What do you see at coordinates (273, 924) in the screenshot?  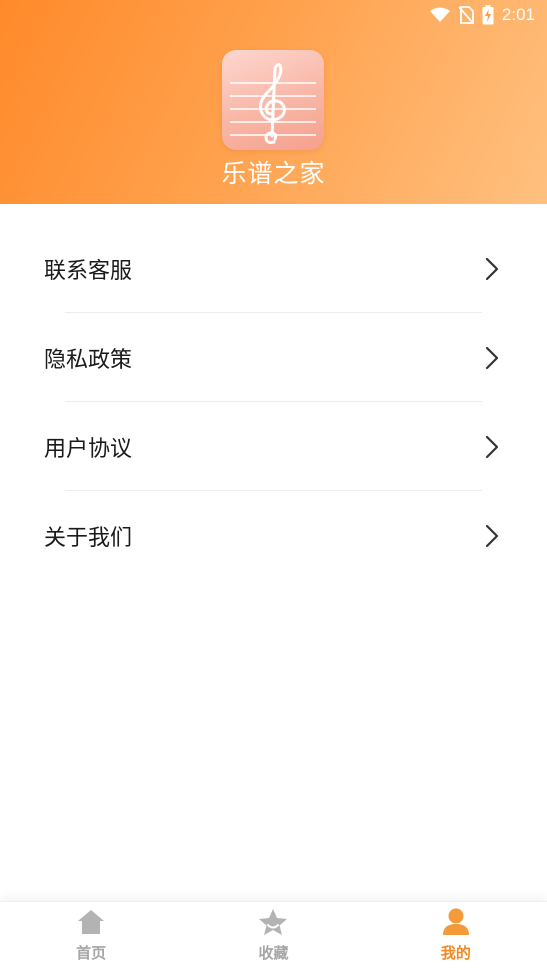 I see `star-icon` at bounding box center [273, 924].